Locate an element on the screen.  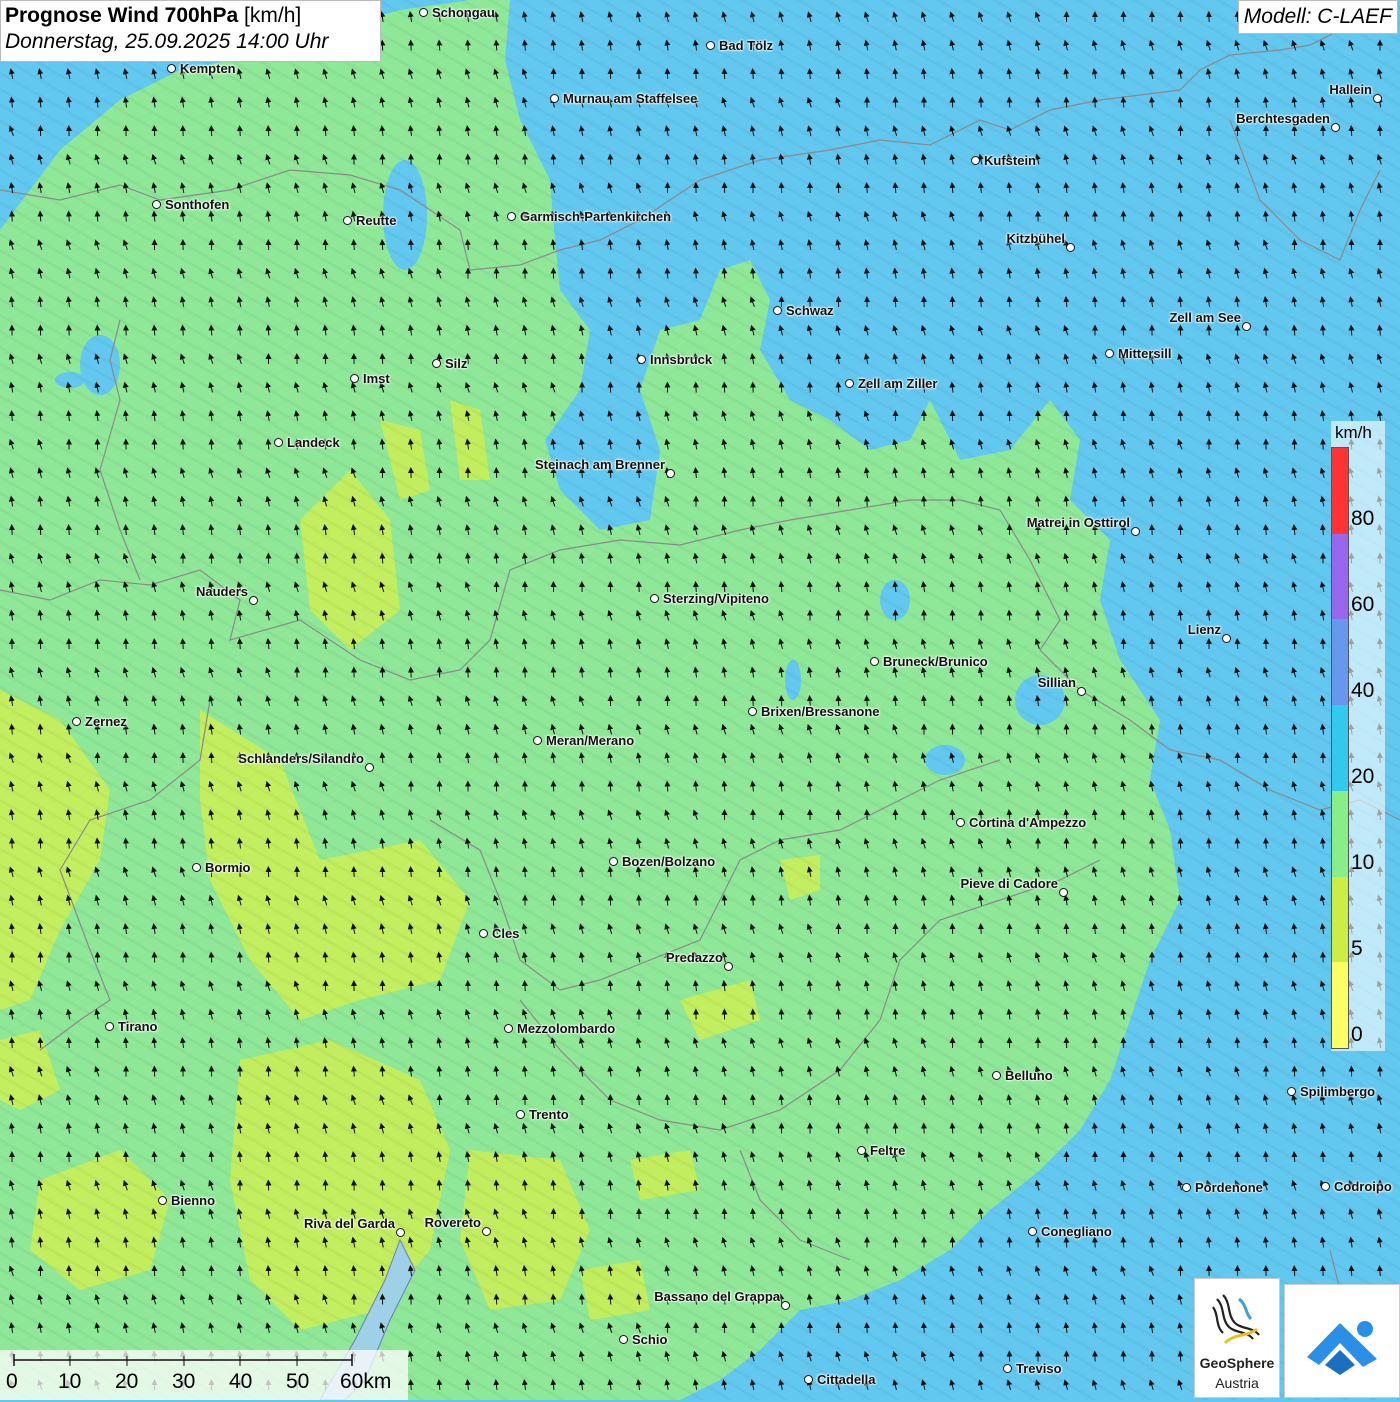
city-label: Schongau is located at coordinates (463, 12).